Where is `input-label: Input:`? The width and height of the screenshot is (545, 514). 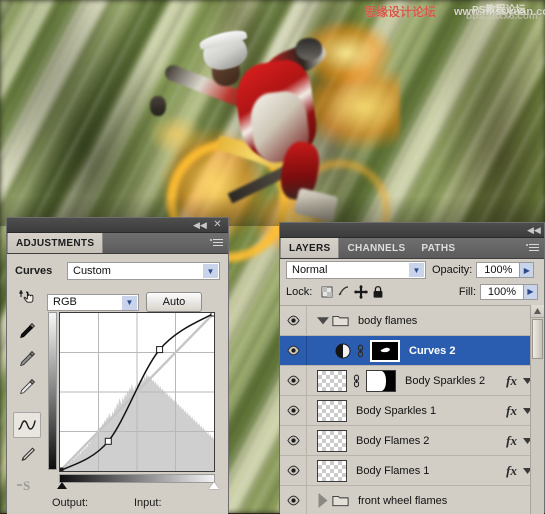 input-label: Input: is located at coordinates (148, 503).